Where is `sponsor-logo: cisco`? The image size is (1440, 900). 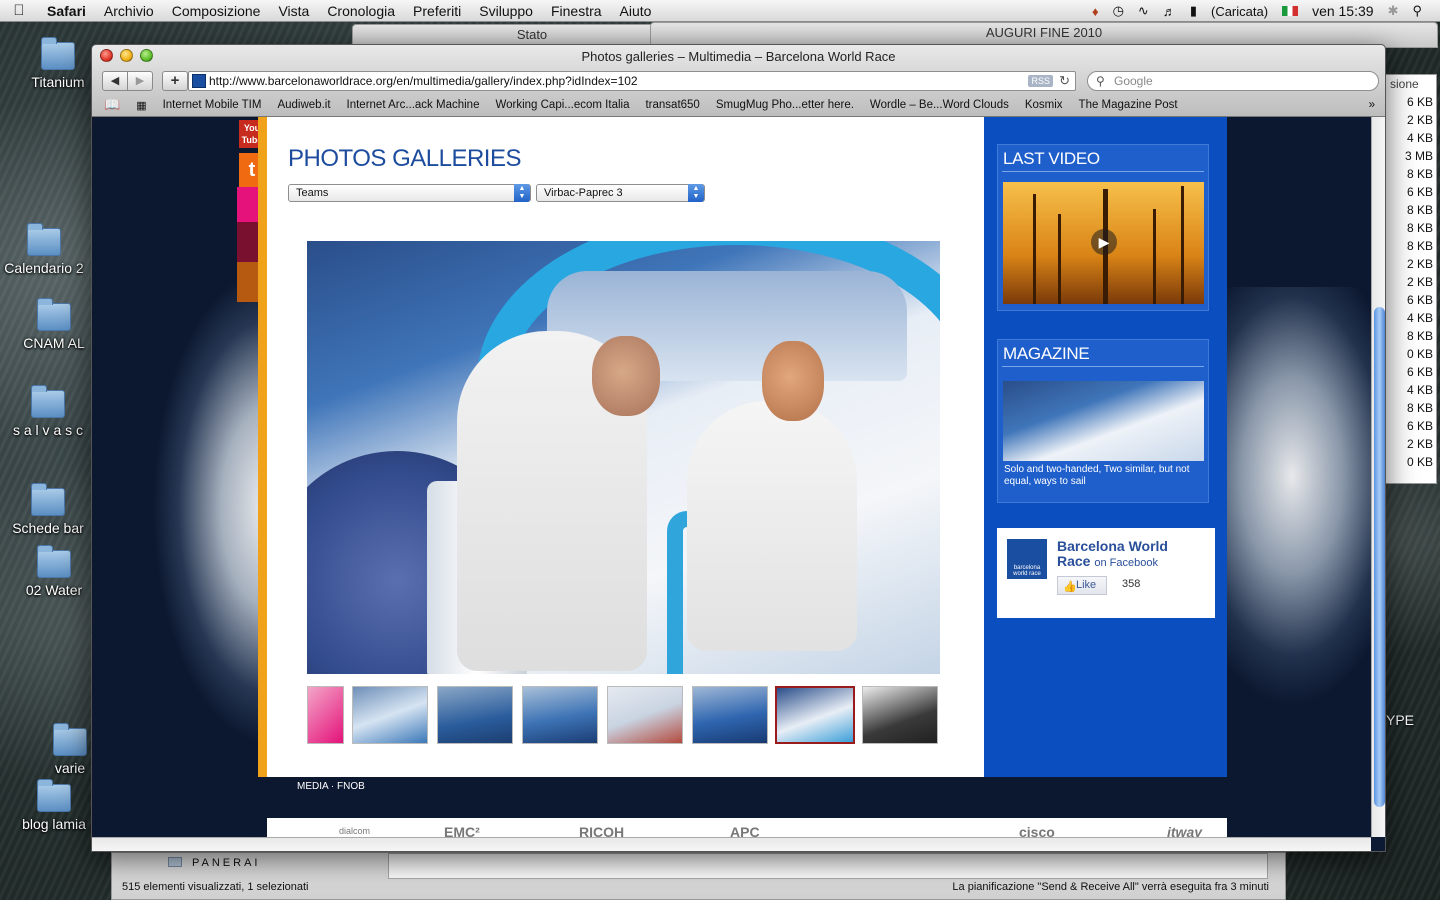
sponsor-logo: cisco is located at coordinates (1037, 830).